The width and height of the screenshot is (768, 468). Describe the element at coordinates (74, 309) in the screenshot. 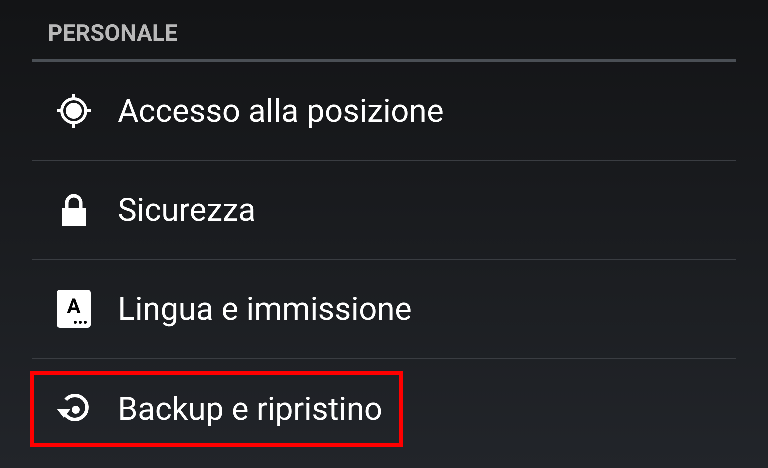

I see `keyboard-icon: A` at that location.